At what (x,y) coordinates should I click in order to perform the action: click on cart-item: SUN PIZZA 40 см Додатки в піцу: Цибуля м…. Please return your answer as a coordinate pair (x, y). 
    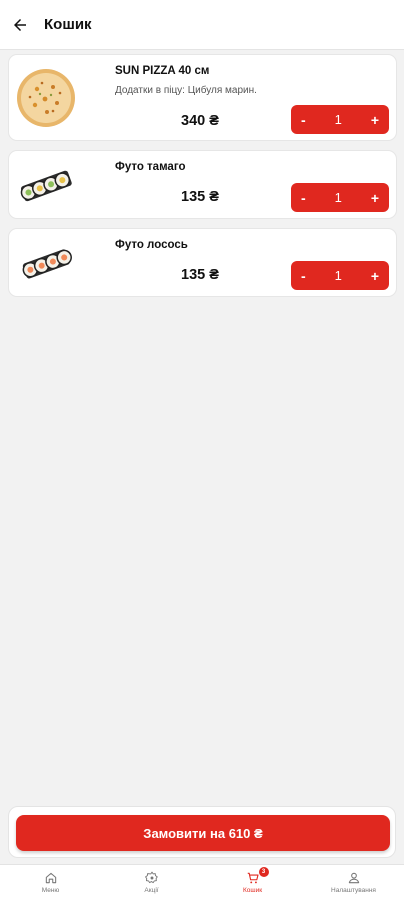
    Looking at the image, I should click on (202, 97).